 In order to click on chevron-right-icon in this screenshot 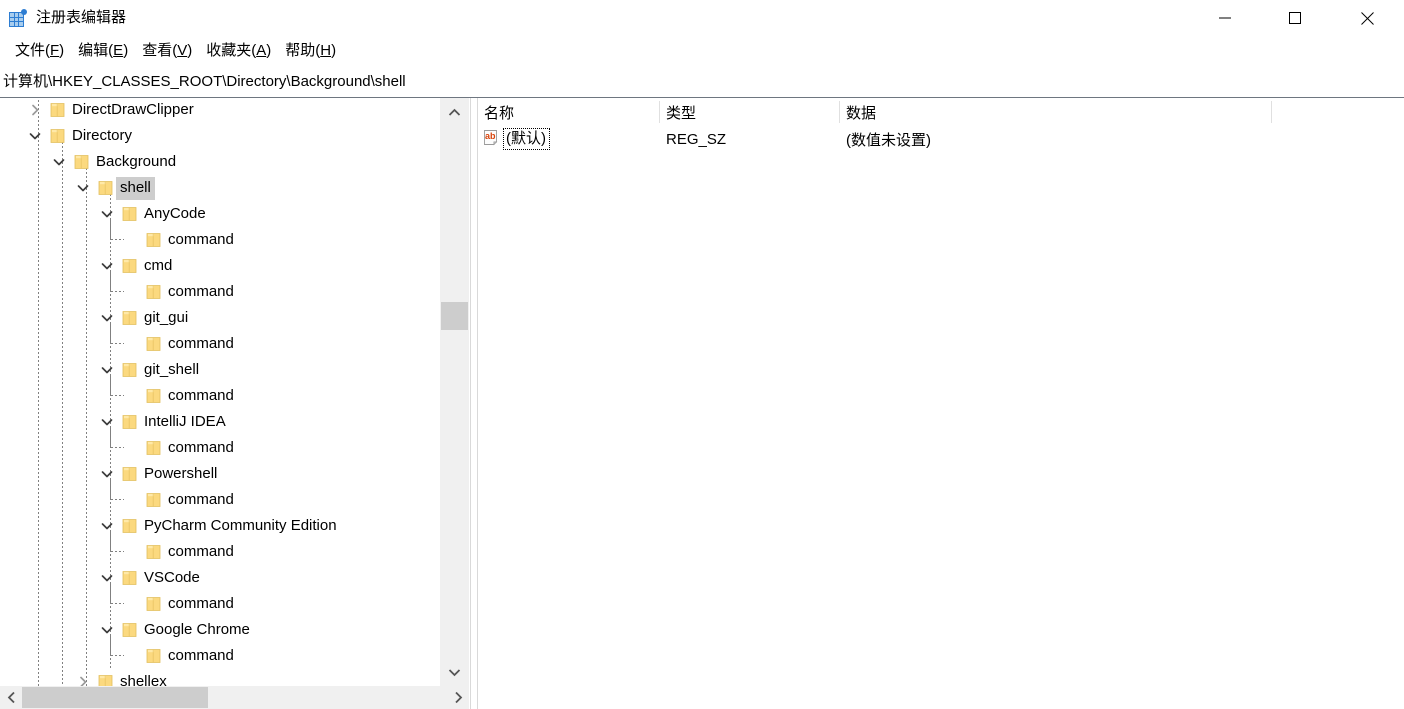, I will do `click(34, 110)`.